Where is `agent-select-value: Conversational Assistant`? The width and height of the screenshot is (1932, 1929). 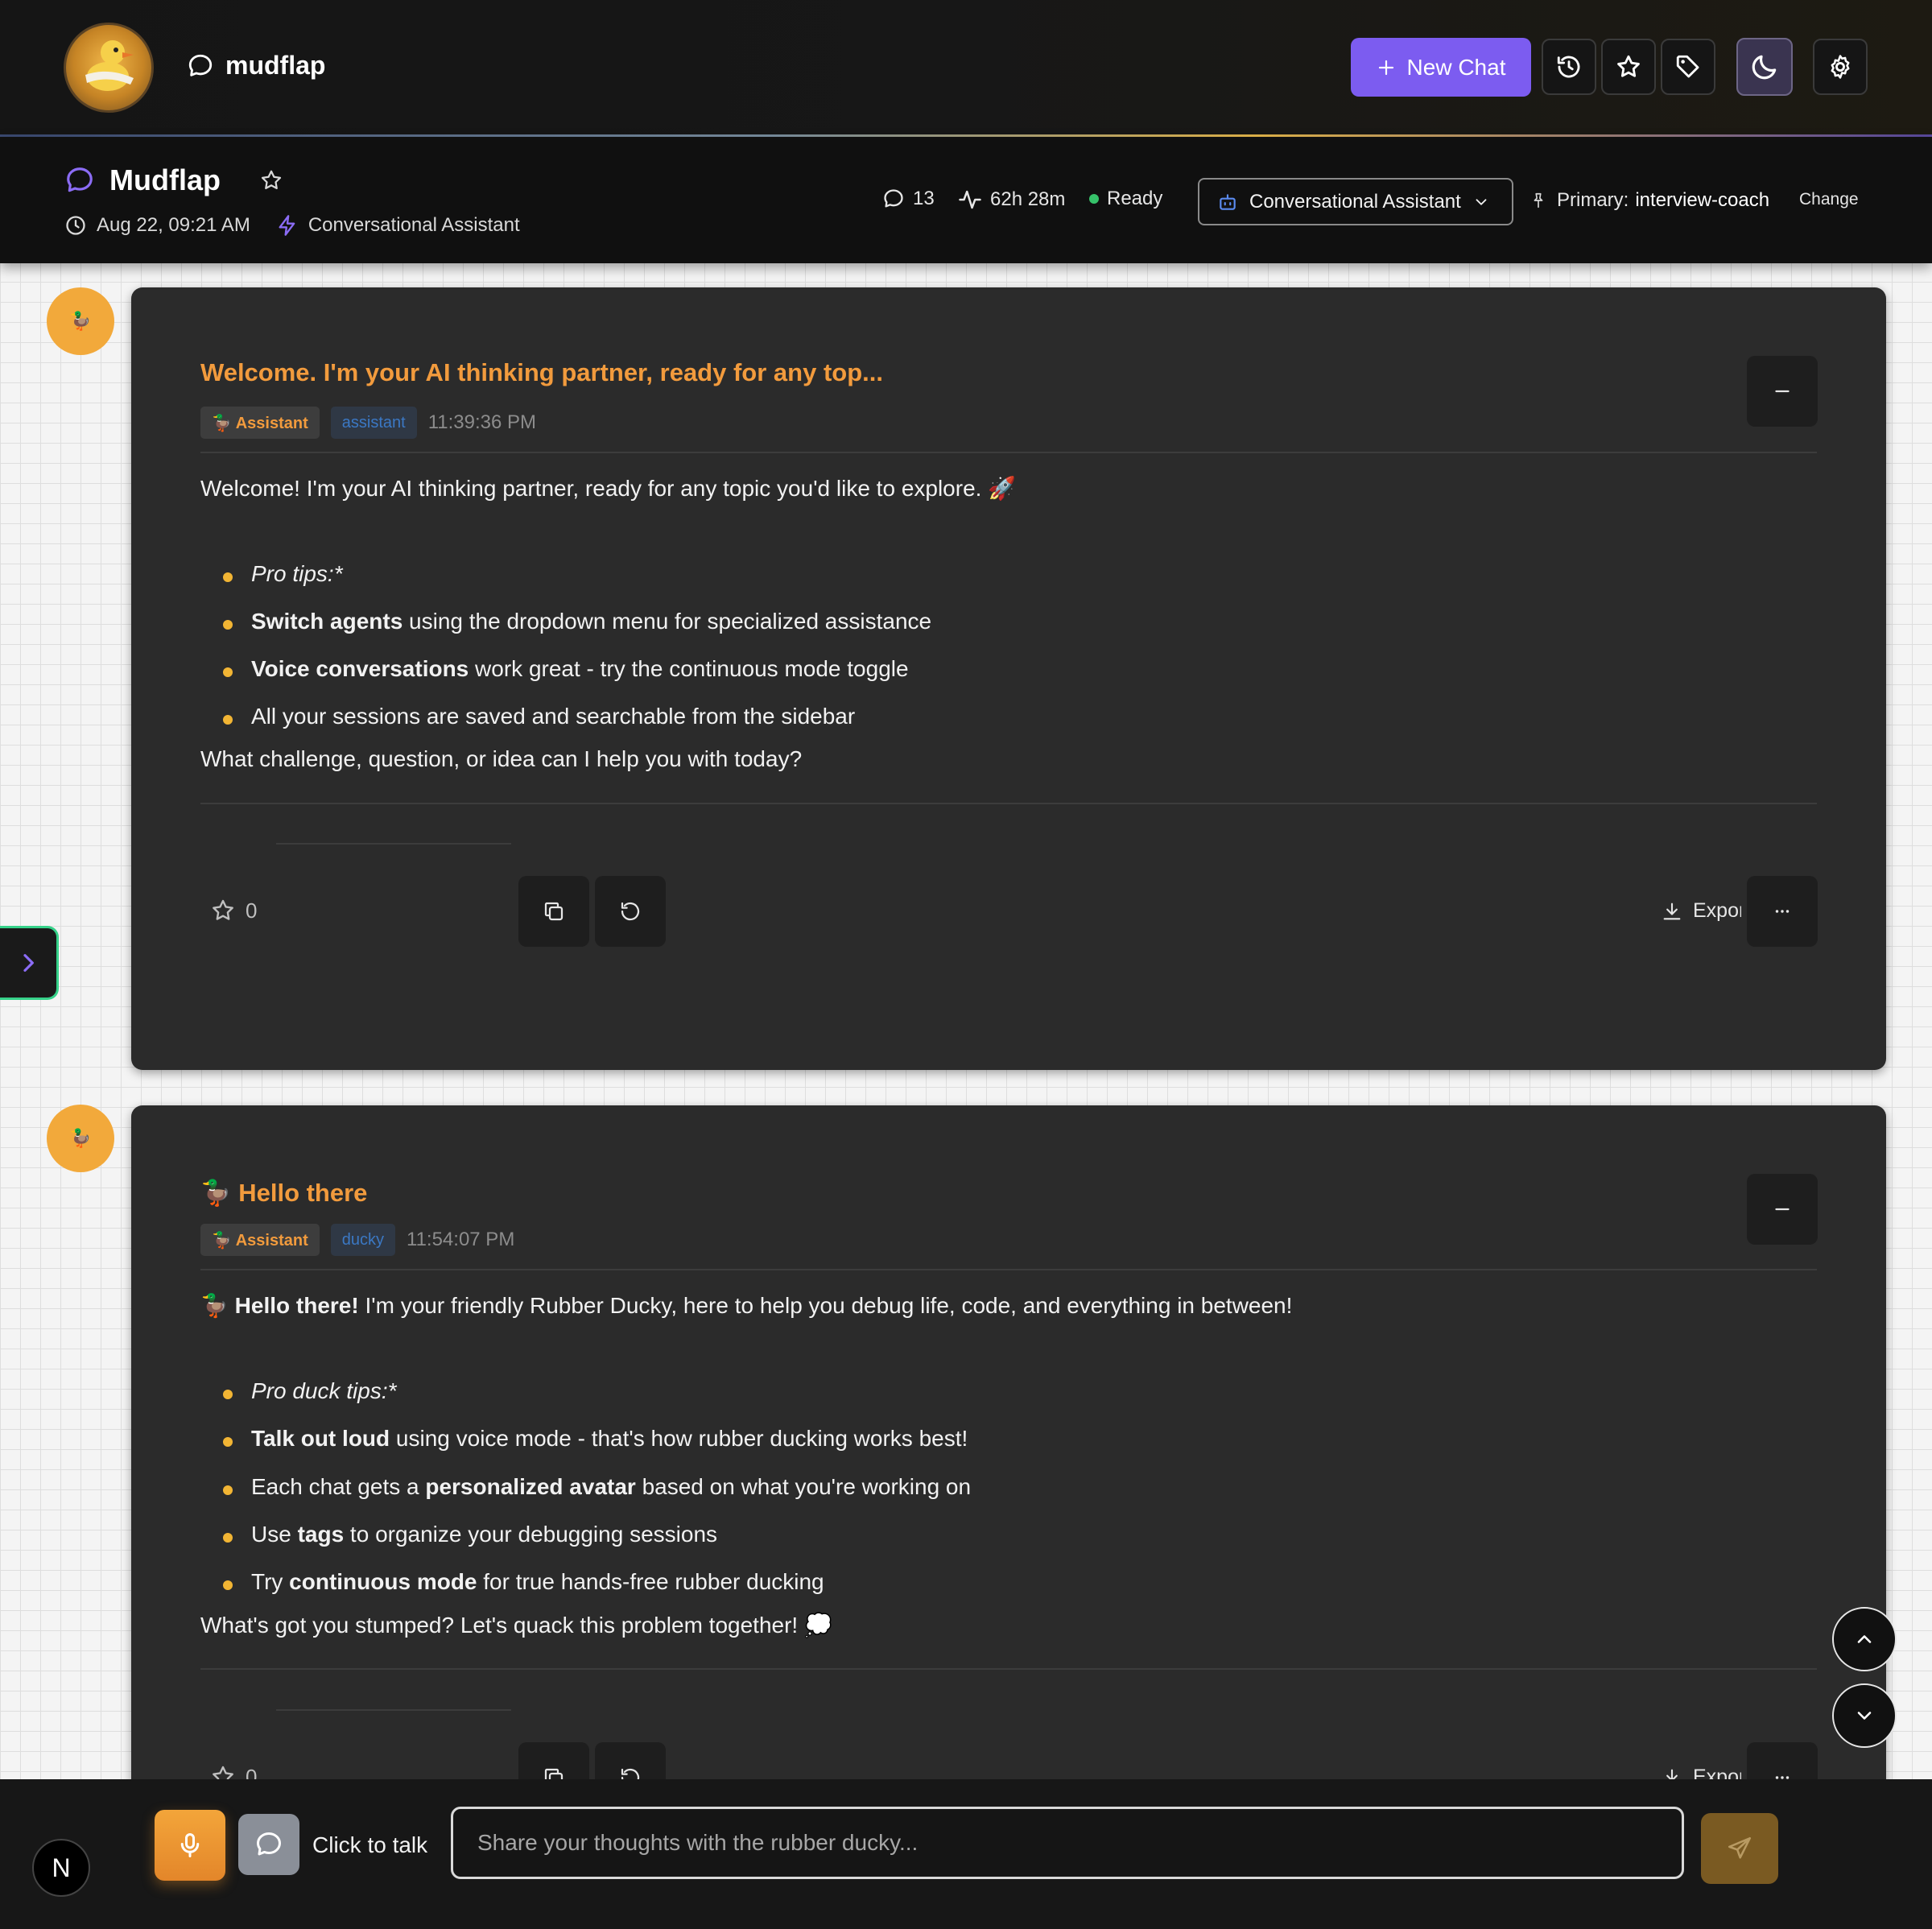
agent-select-value: Conversational Assistant is located at coordinates (1355, 201).